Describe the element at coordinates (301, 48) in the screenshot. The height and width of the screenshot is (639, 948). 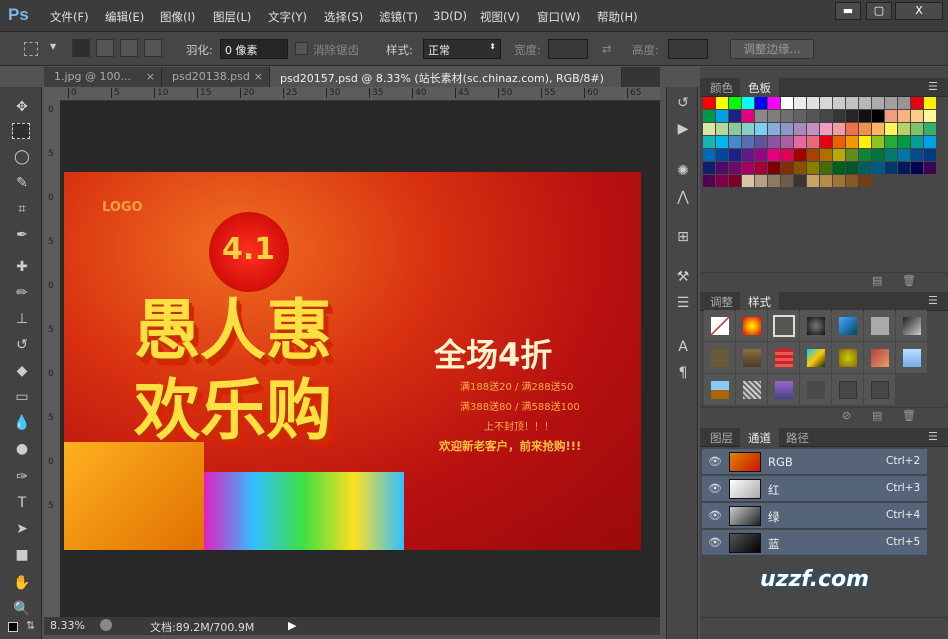
I see `antialias-checkbox` at that location.